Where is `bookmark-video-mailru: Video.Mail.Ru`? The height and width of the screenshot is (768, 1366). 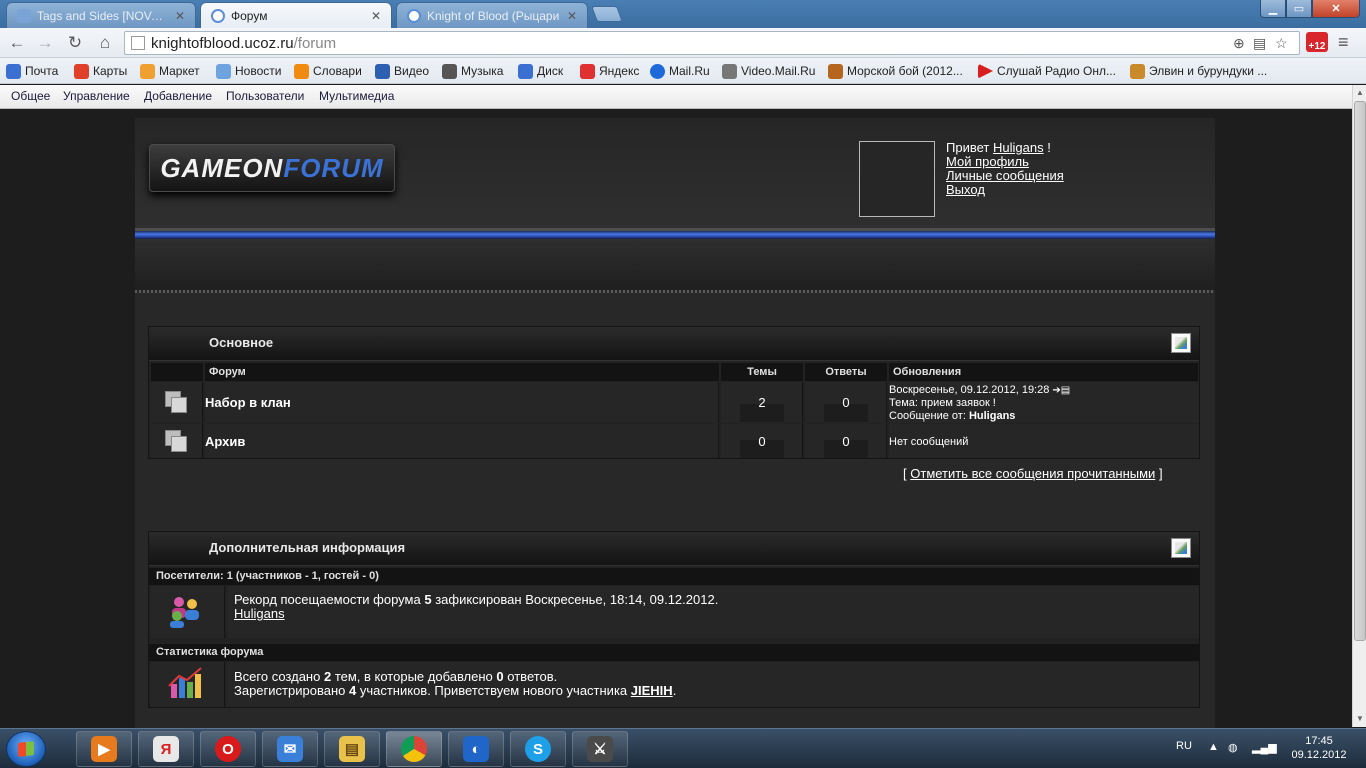 bookmark-video-mailru: Video.Mail.Ru is located at coordinates (768, 71).